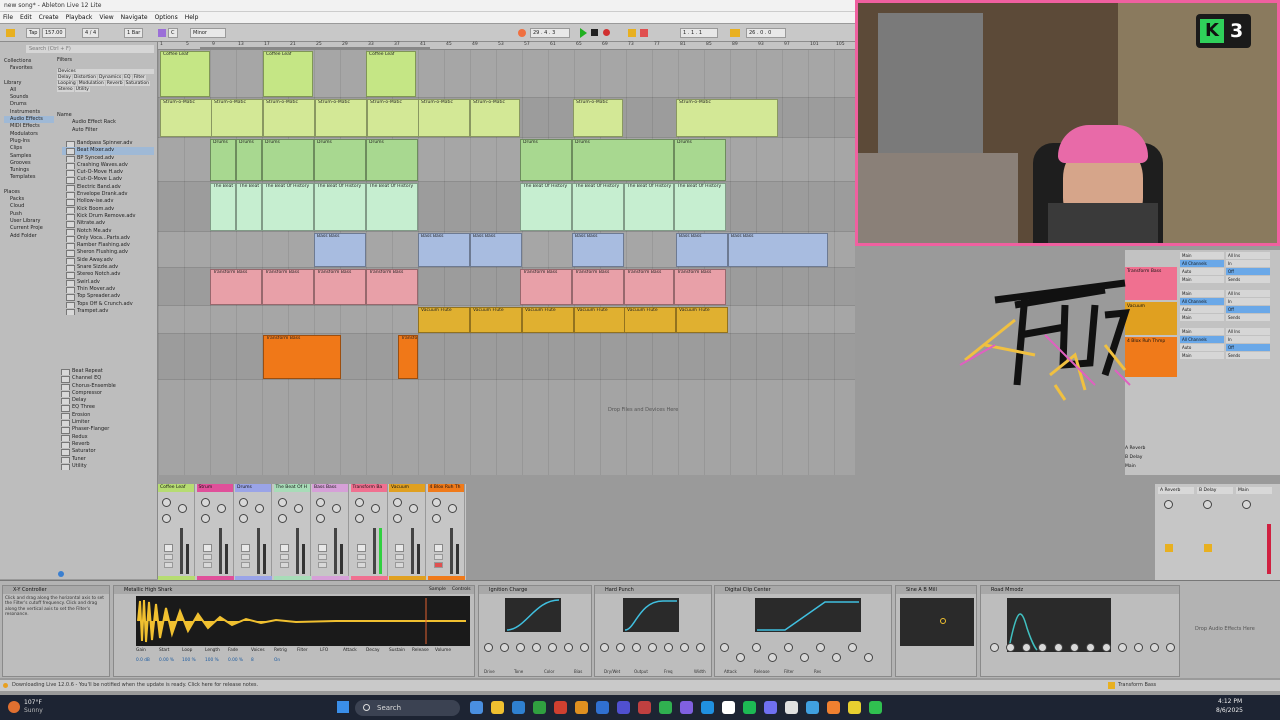  I want to click on browser-device-item: Limiter, so click(105, 423).